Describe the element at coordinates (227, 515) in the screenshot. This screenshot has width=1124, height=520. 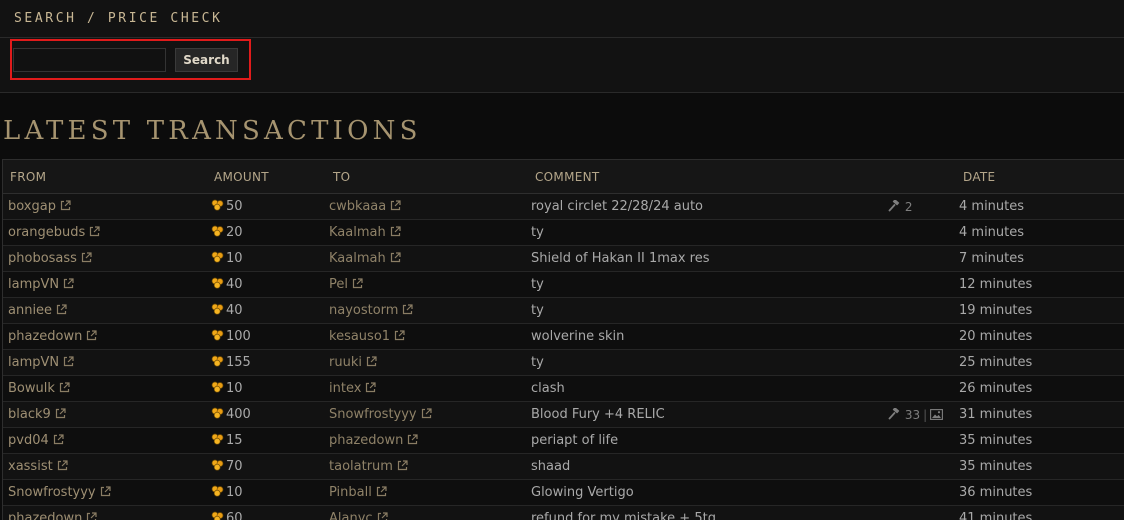
I see `amount-cell: 60` at that location.